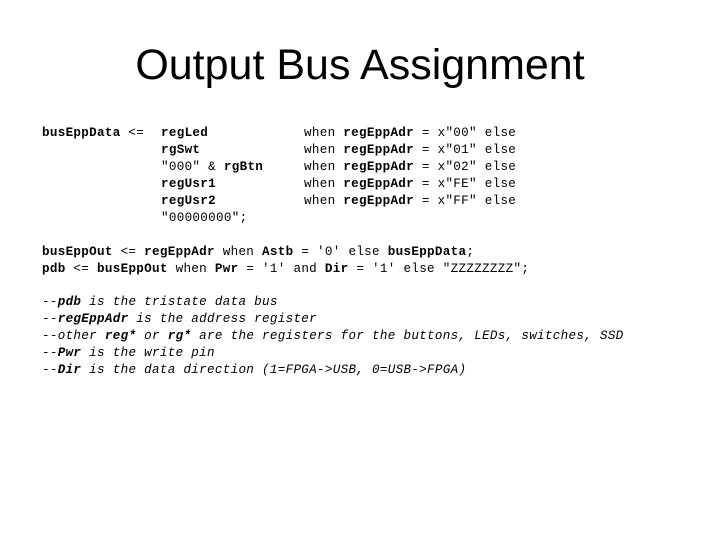 The height and width of the screenshot is (540, 720). I want to click on comment-line: --regEppAdr is the address register, so click(333, 319).